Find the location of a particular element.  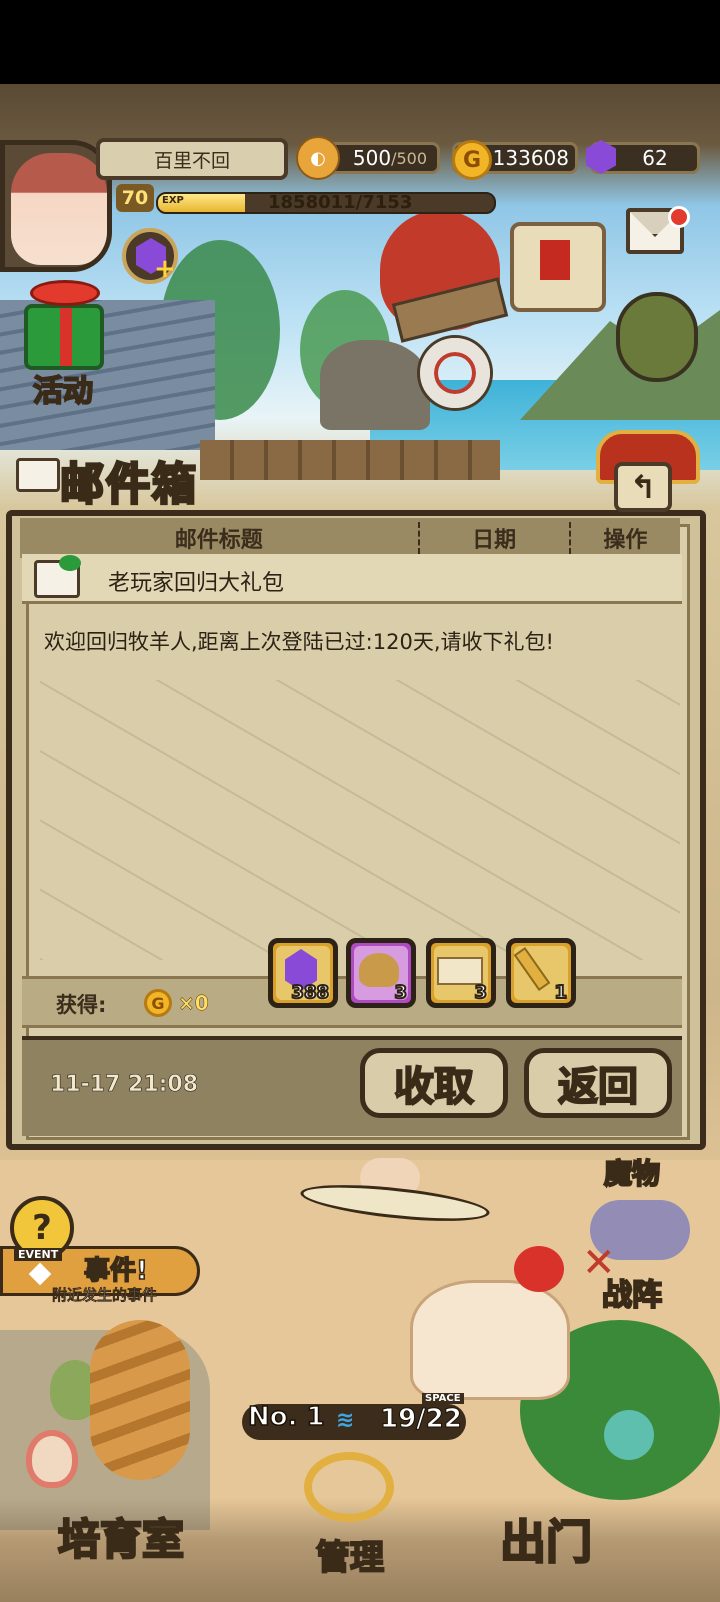

mail-subject: 老玩家回归大礼包 is located at coordinates (196, 583).